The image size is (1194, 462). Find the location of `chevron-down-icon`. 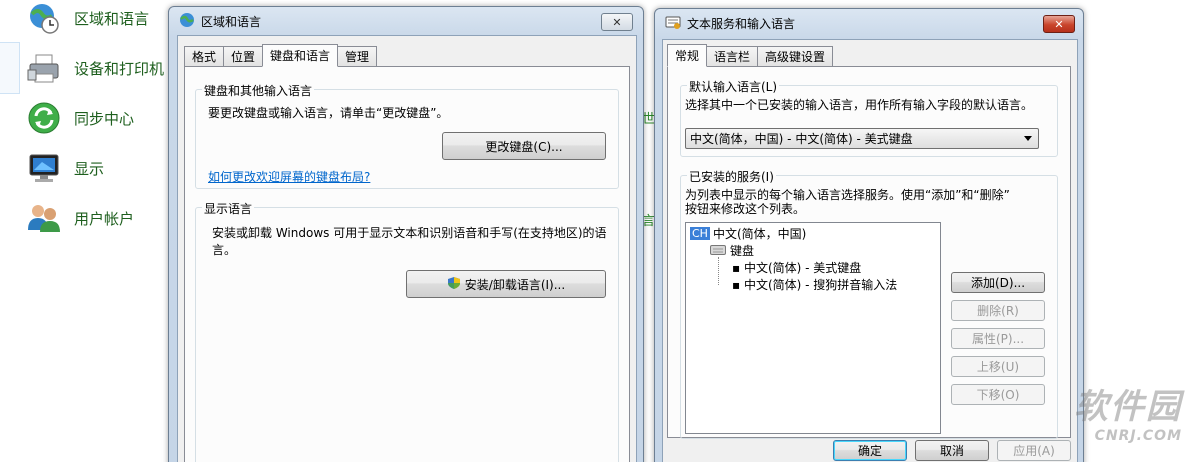

chevron-down-icon is located at coordinates (1028, 138).